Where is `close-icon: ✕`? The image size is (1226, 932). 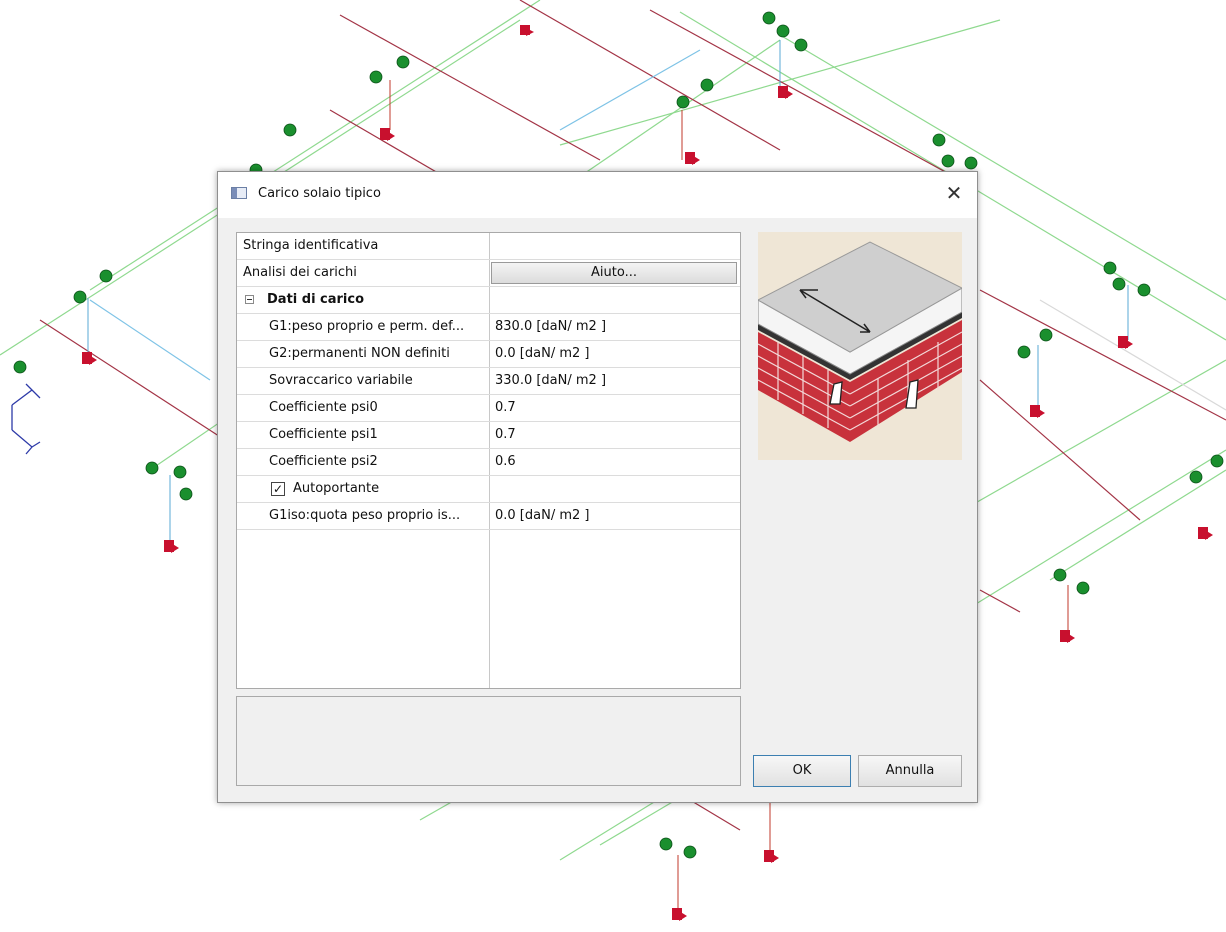 close-icon: ✕ is located at coordinates (954, 193).